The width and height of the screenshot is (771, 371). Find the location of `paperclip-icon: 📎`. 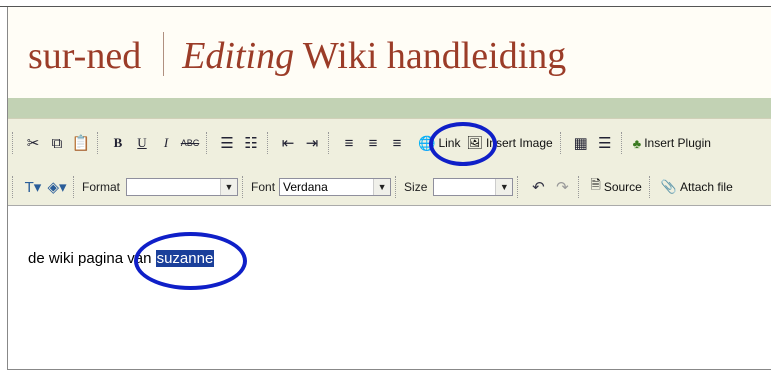

paperclip-icon: 📎 is located at coordinates (669, 186).